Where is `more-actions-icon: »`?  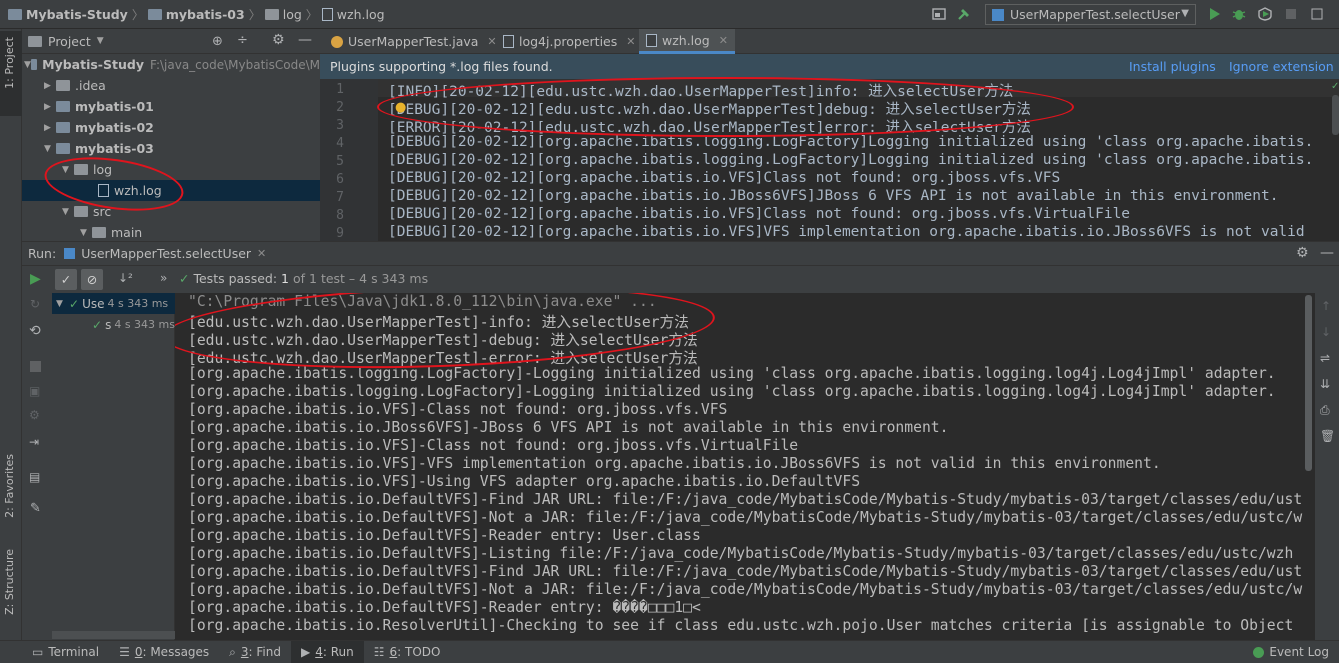 more-actions-icon: » is located at coordinates (163, 278).